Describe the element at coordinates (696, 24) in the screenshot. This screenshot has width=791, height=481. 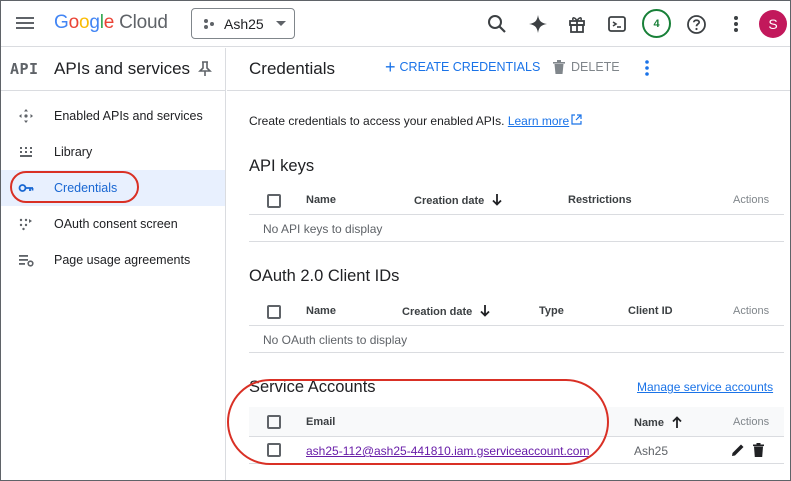
I see `help-icon` at that location.